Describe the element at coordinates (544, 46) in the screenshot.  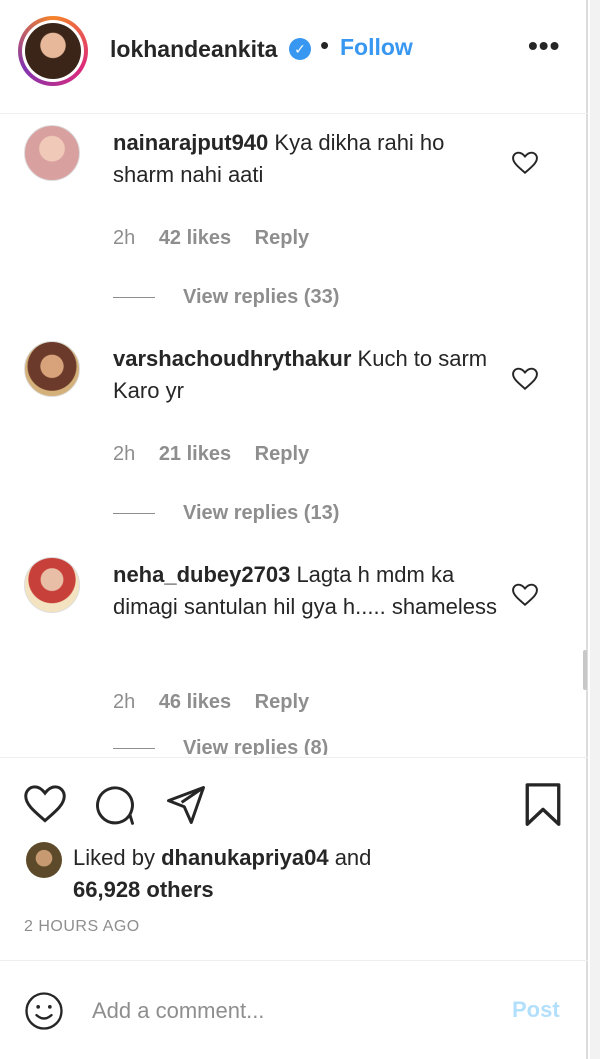
I see `more-options-button: •••` at that location.